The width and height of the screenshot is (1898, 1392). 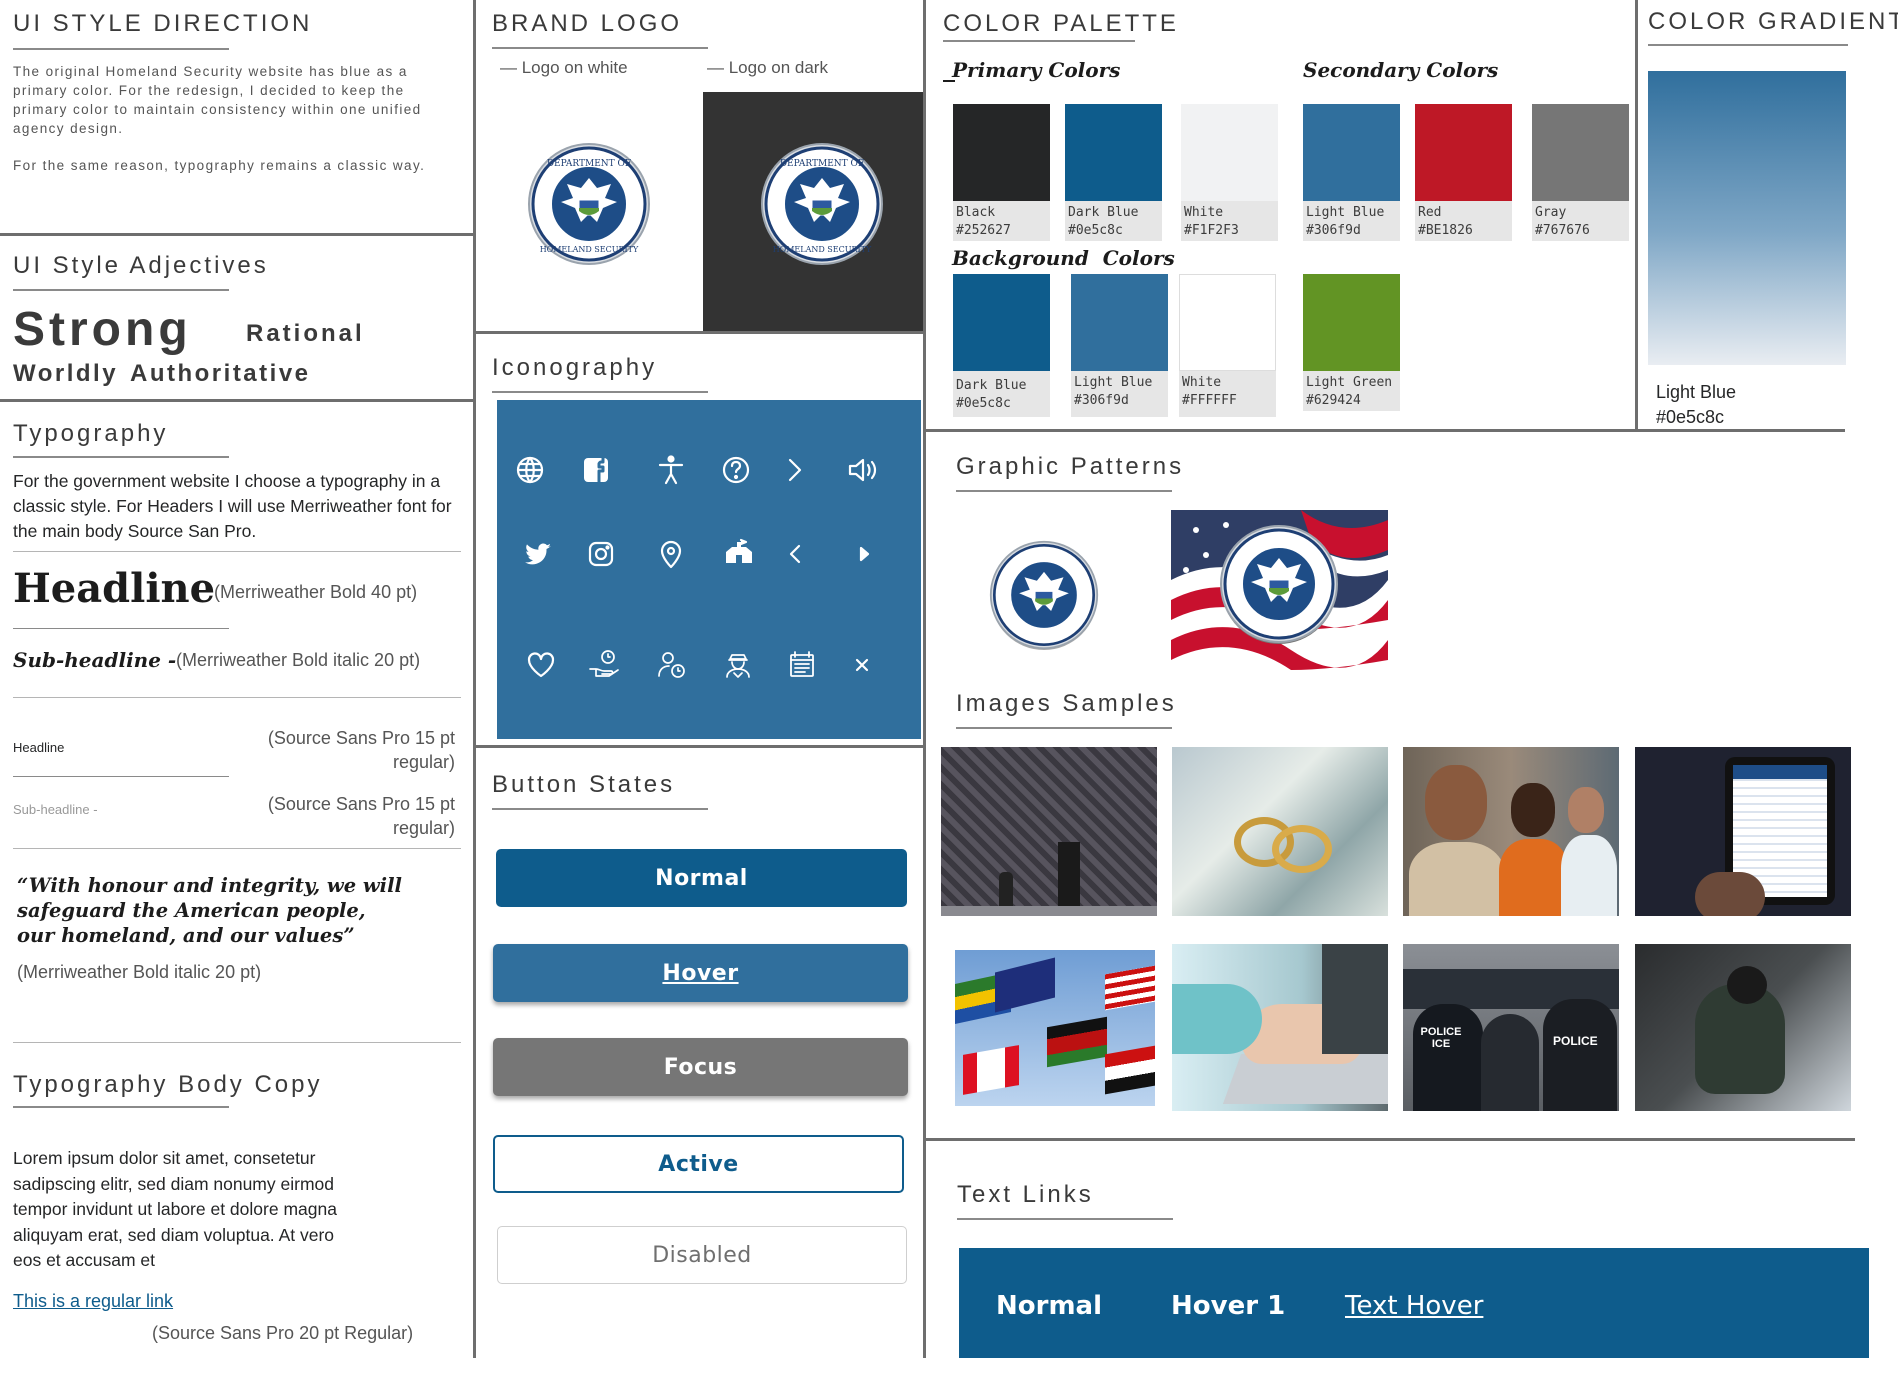 What do you see at coordinates (1280, 1027) in the screenshot?
I see `photo-typing` at bounding box center [1280, 1027].